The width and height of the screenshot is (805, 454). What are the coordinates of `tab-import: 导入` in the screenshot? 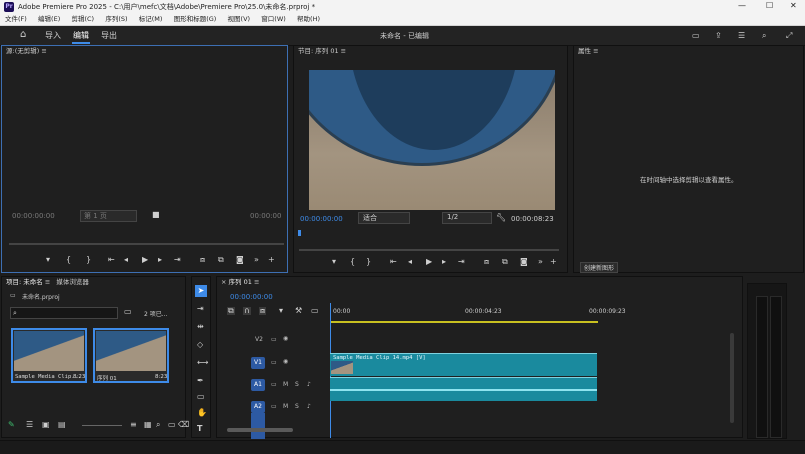 It's located at (53, 35).